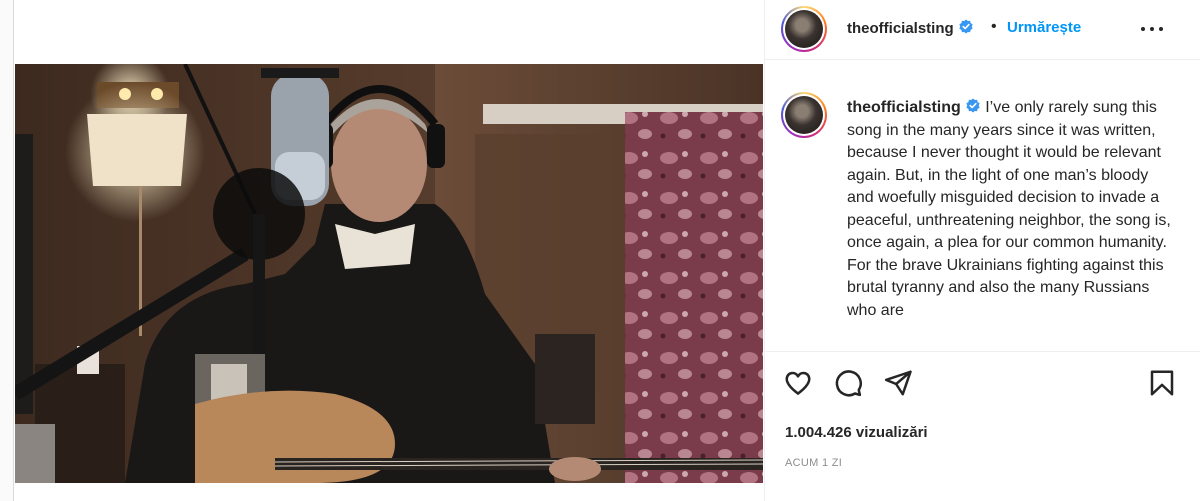  I want to click on caption-avatar, so click(804, 115).